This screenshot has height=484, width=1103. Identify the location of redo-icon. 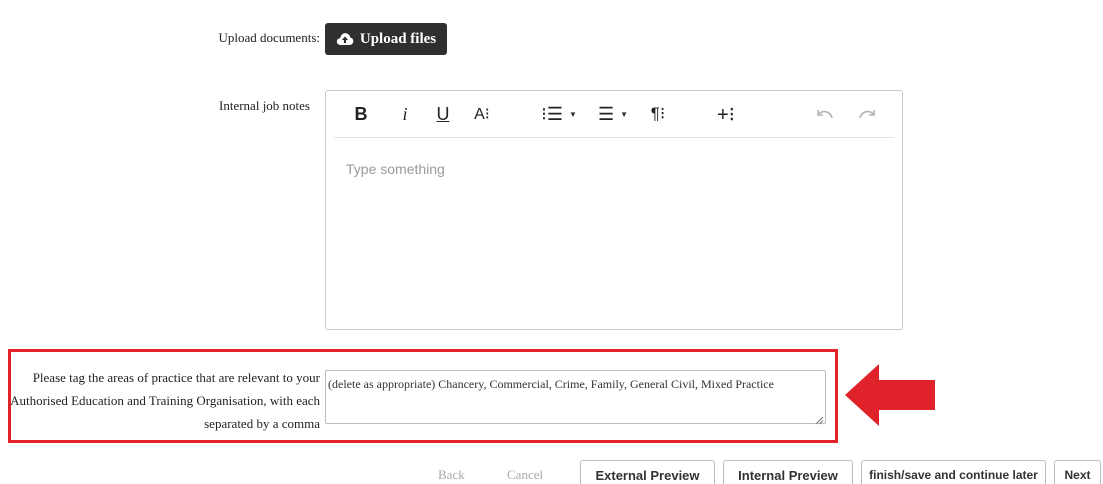
(867, 114).